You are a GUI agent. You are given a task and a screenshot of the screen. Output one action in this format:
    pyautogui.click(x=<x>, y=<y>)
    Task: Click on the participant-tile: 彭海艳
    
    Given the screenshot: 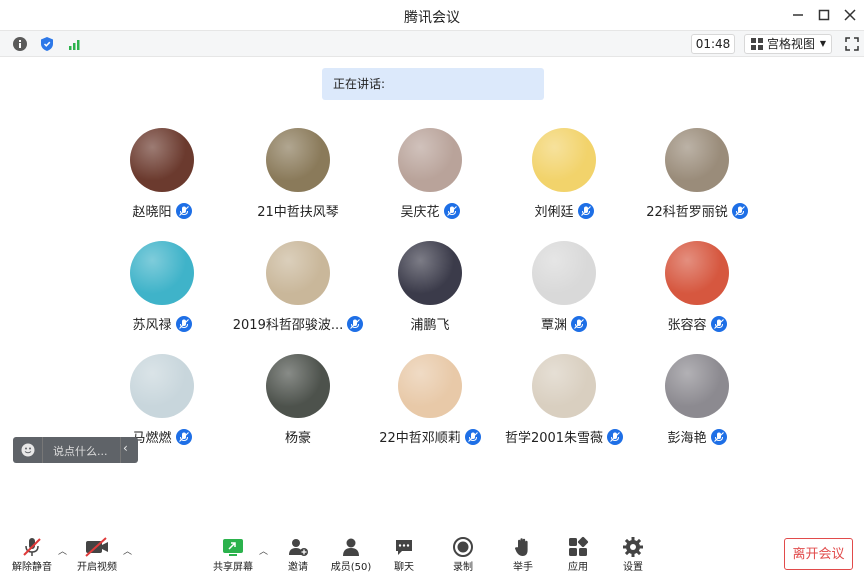 What is the action you would take?
    pyautogui.click(x=697, y=404)
    